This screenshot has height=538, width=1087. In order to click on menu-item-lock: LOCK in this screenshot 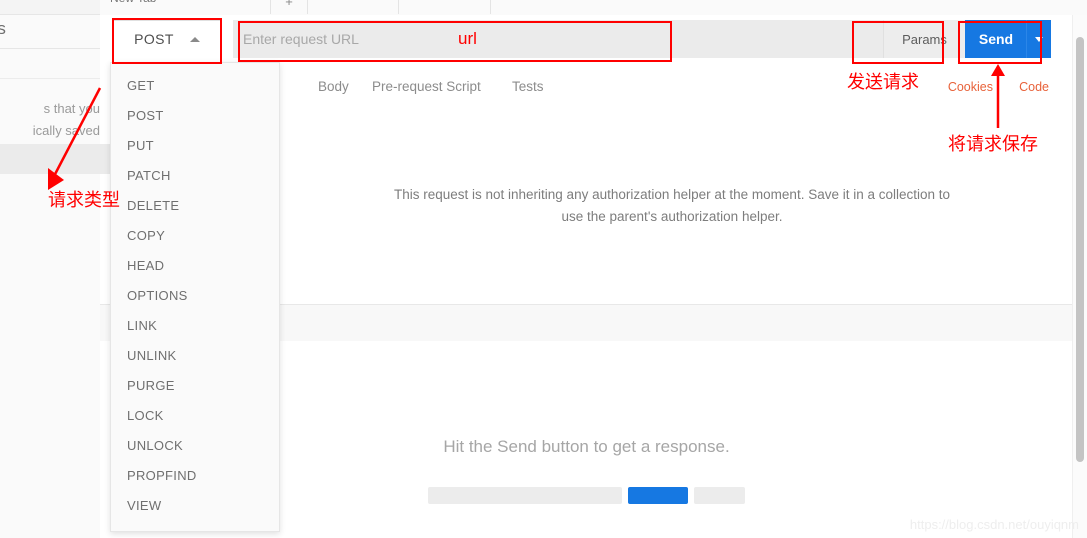, I will do `click(195, 416)`.